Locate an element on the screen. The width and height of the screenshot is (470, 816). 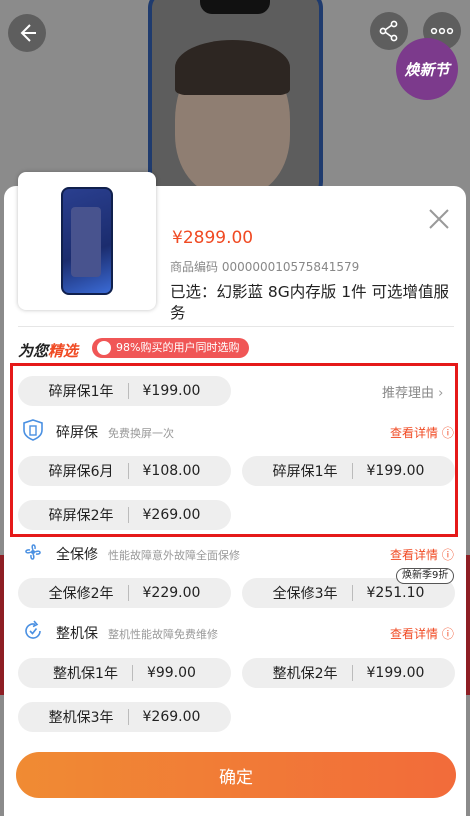
product-thumbnail is located at coordinates (87, 241).